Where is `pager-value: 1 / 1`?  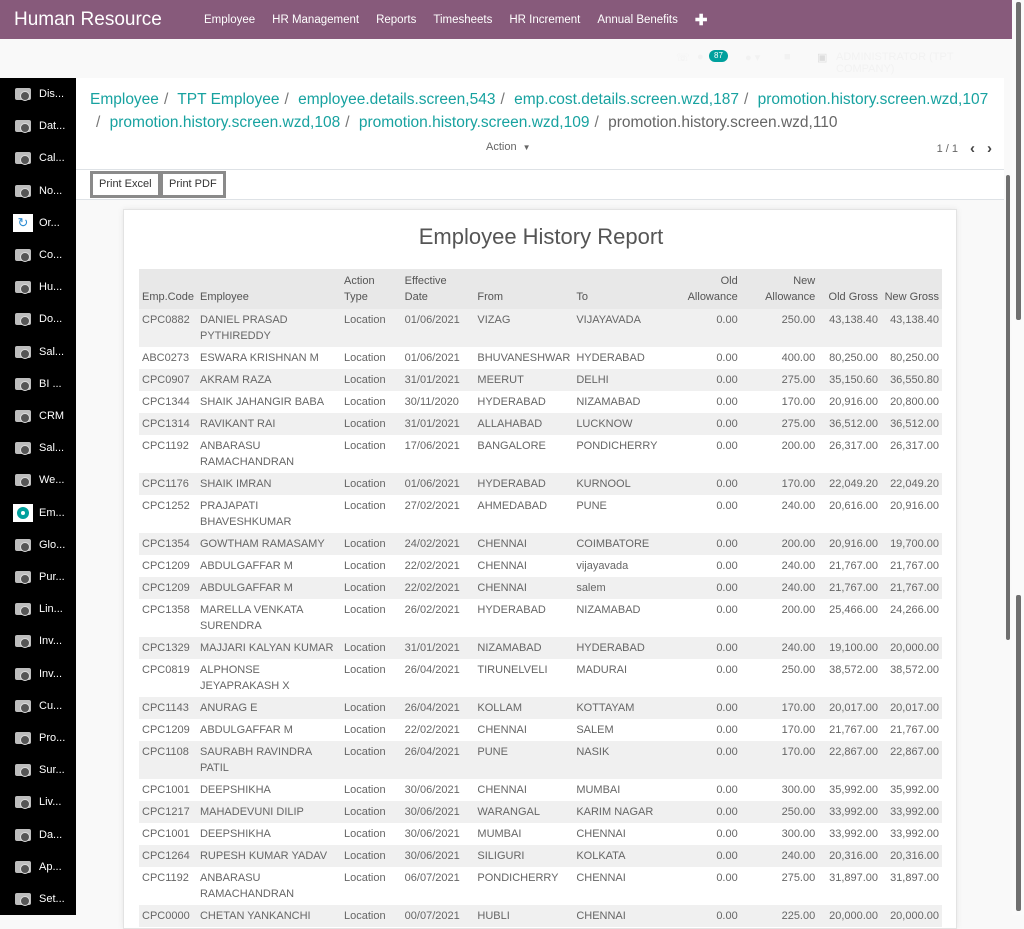
pager-value: 1 / 1 is located at coordinates (947, 149).